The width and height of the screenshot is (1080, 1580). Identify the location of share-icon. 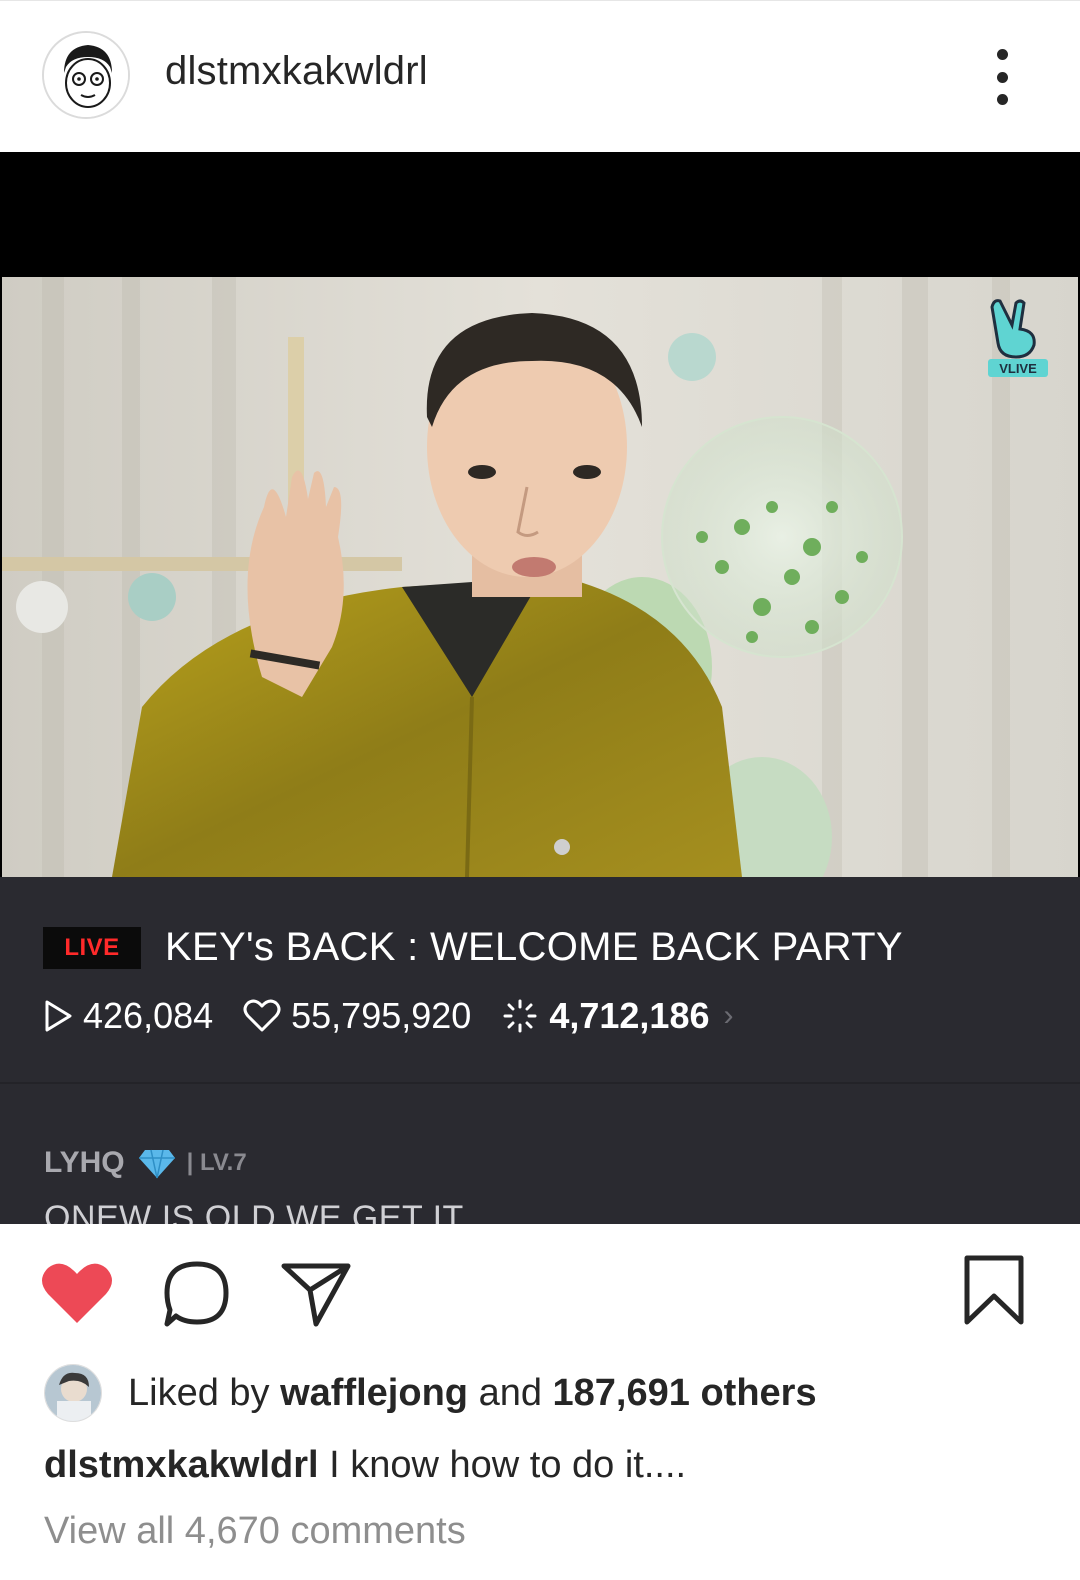
(316, 1295).